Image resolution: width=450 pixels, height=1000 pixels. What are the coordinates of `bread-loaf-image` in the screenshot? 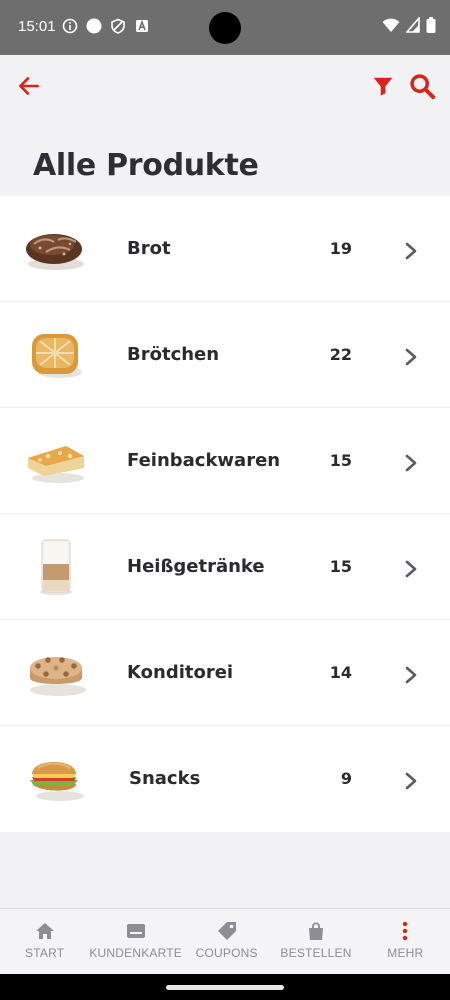 It's located at (55, 252).